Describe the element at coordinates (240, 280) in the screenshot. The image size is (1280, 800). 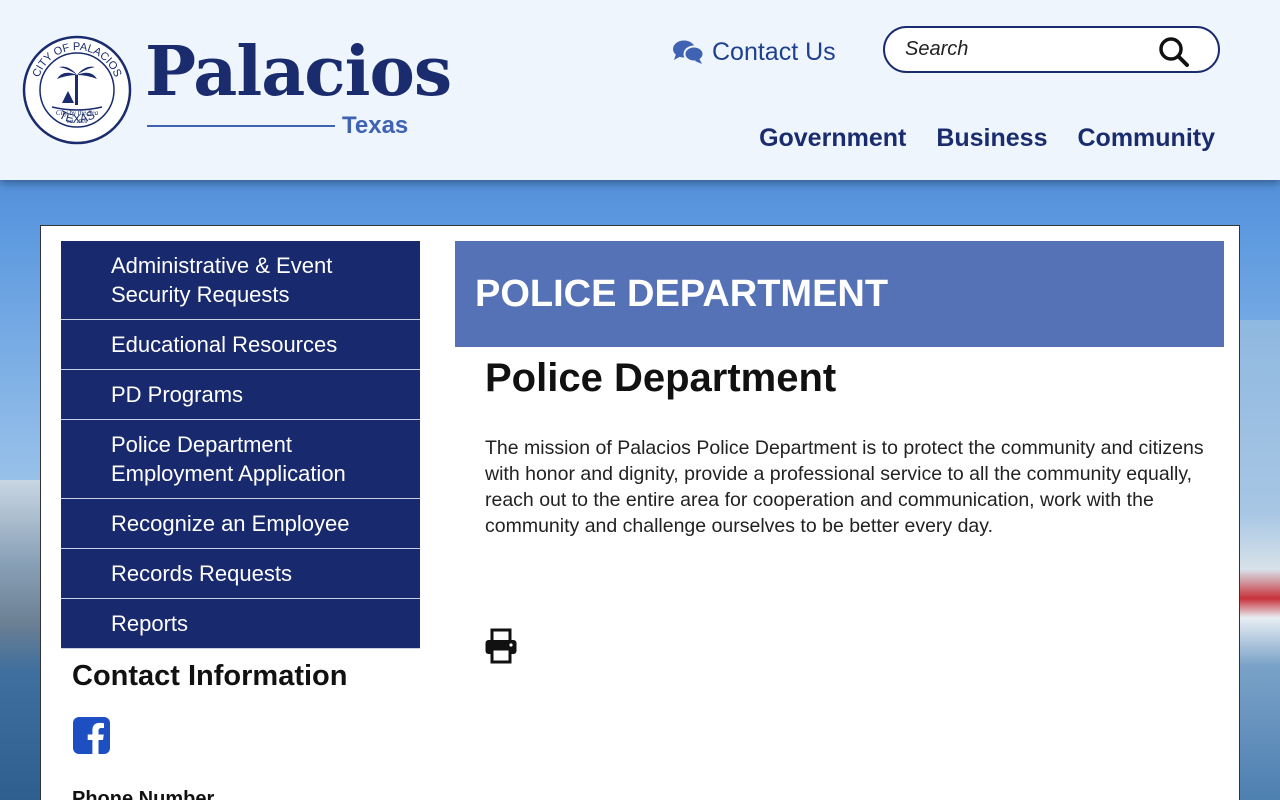
I see `sidebar-item-security-requests: Administrative & Event Security Requests` at that location.